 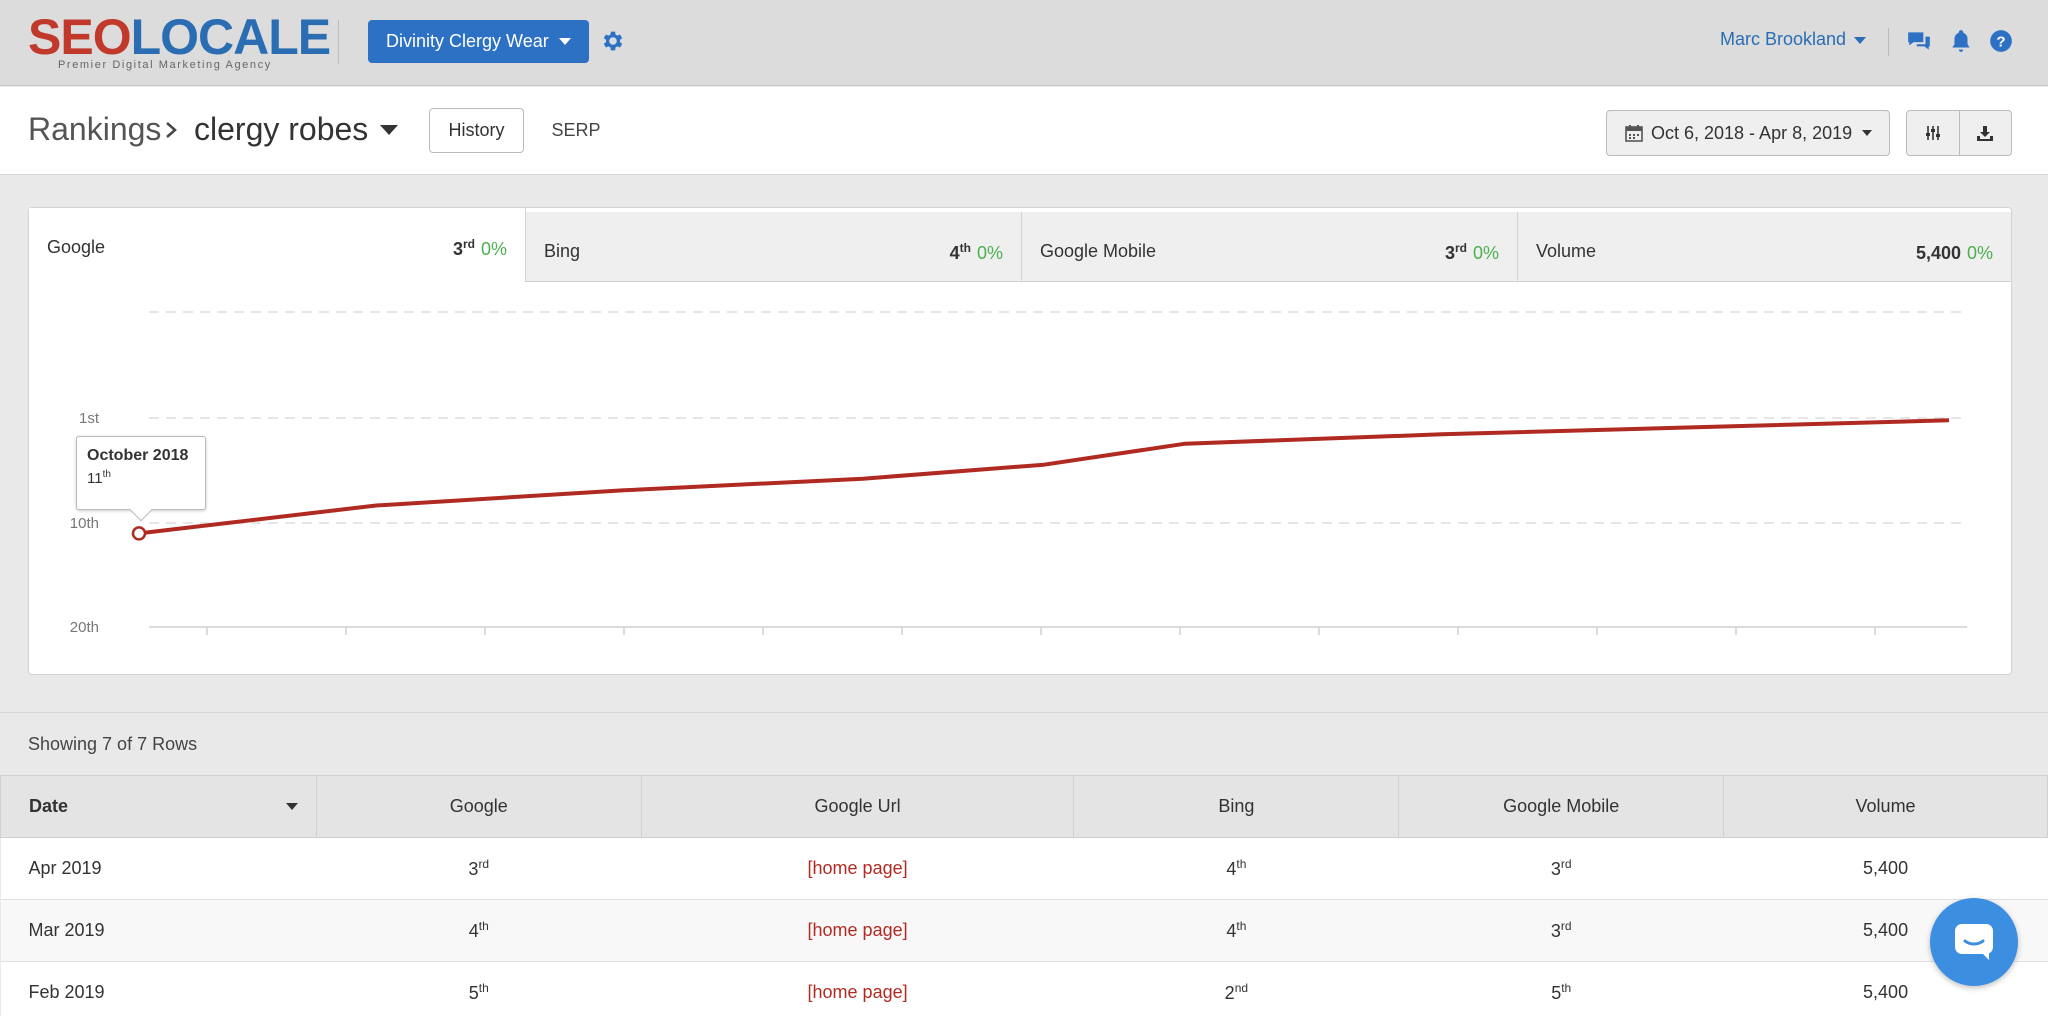 I want to click on history-button: History, so click(x=476, y=130).